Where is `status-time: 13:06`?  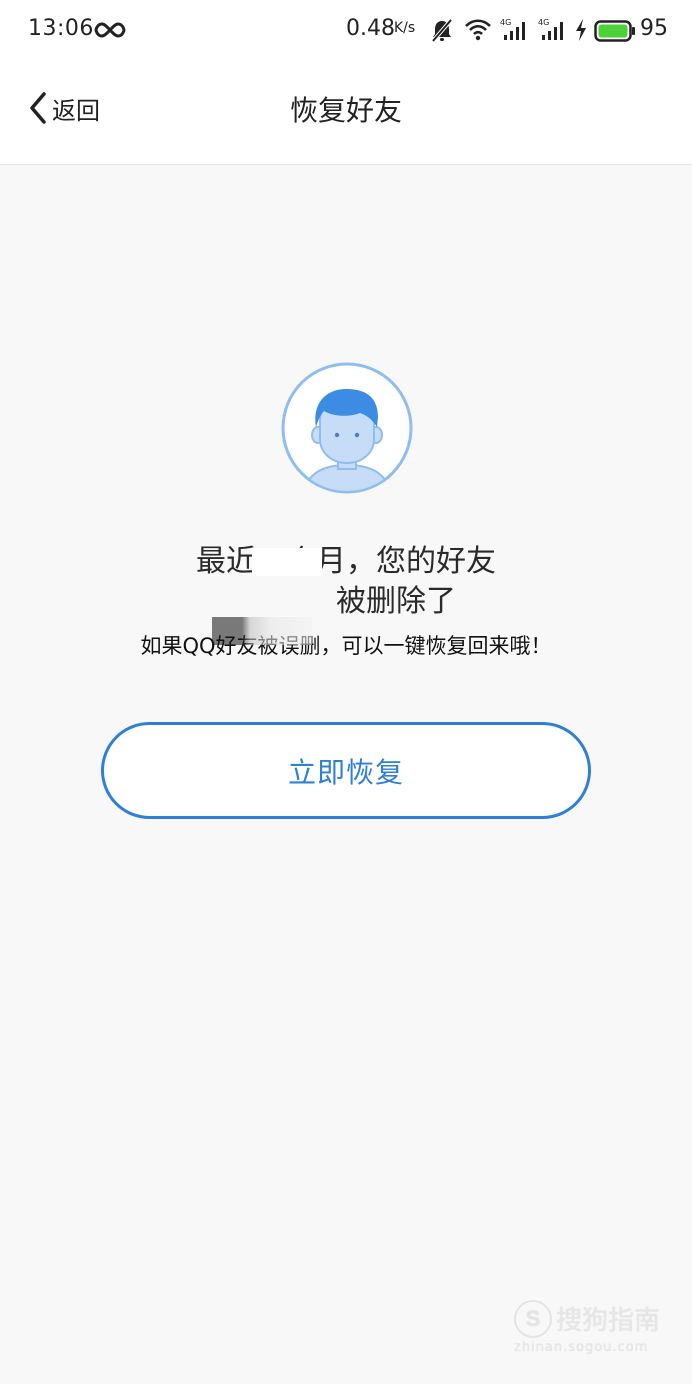
status-time: 13:06 is located at coordinates (61, 28).